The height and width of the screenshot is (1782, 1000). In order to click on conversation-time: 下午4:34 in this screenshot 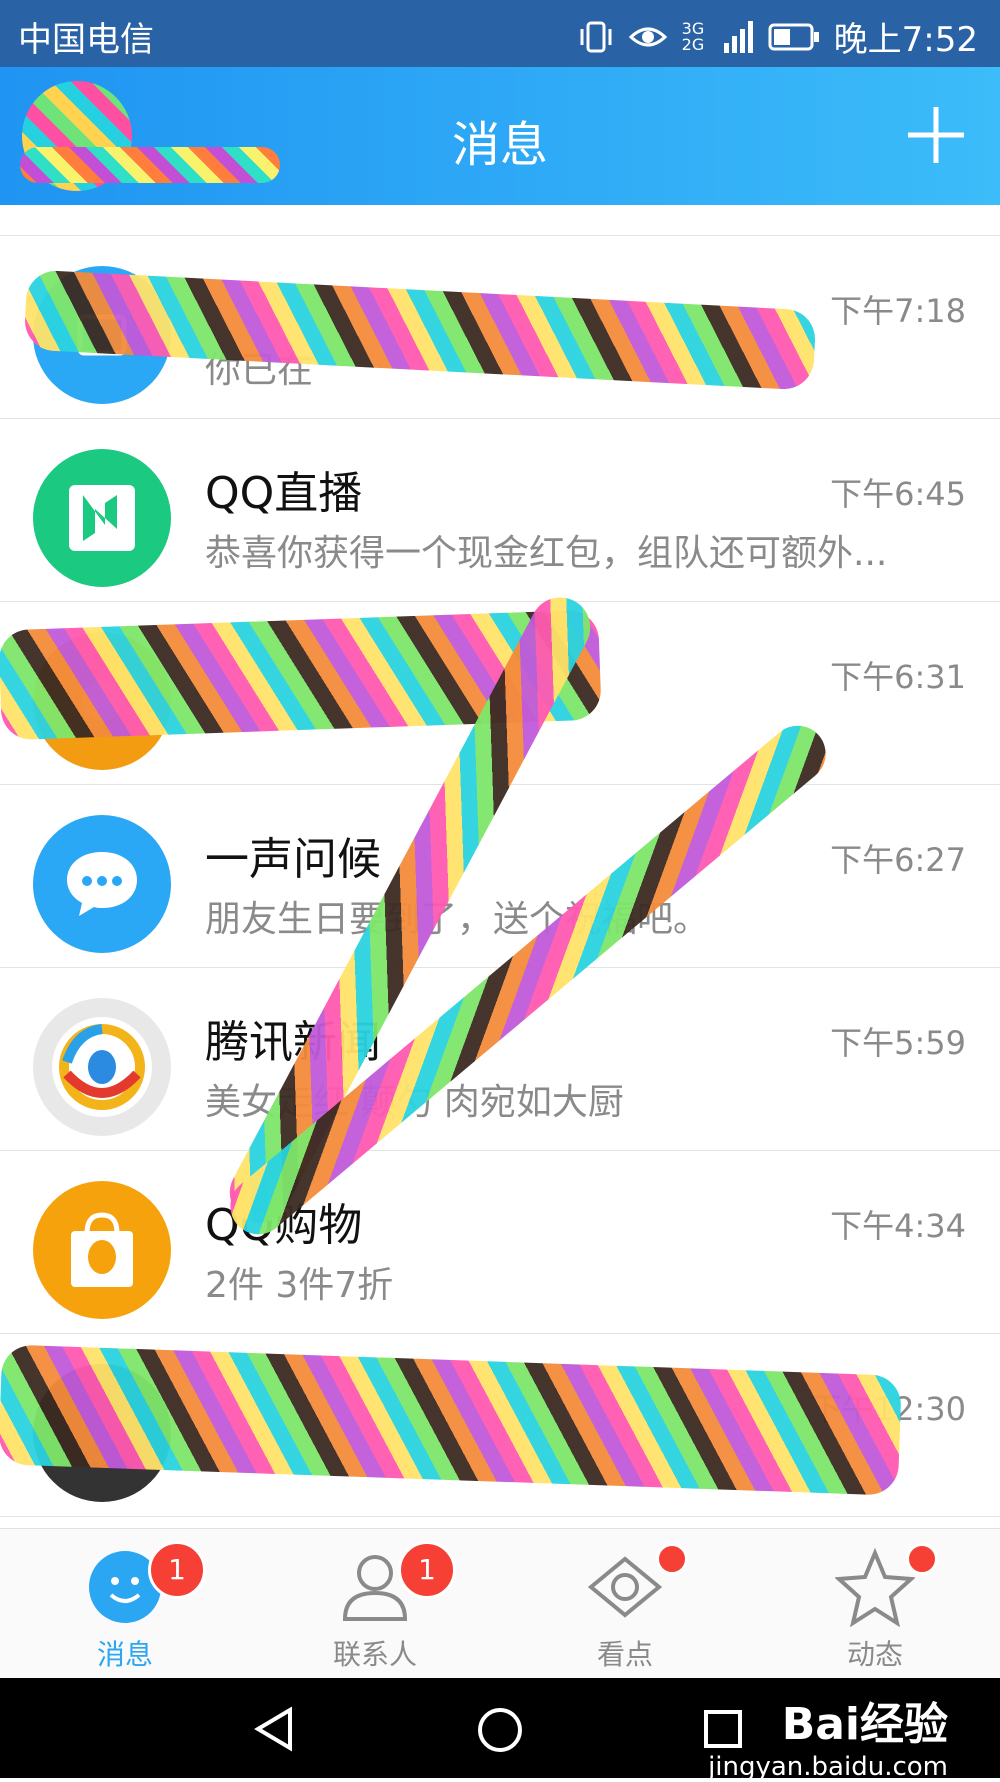, I will do `click(898, 1226)`.